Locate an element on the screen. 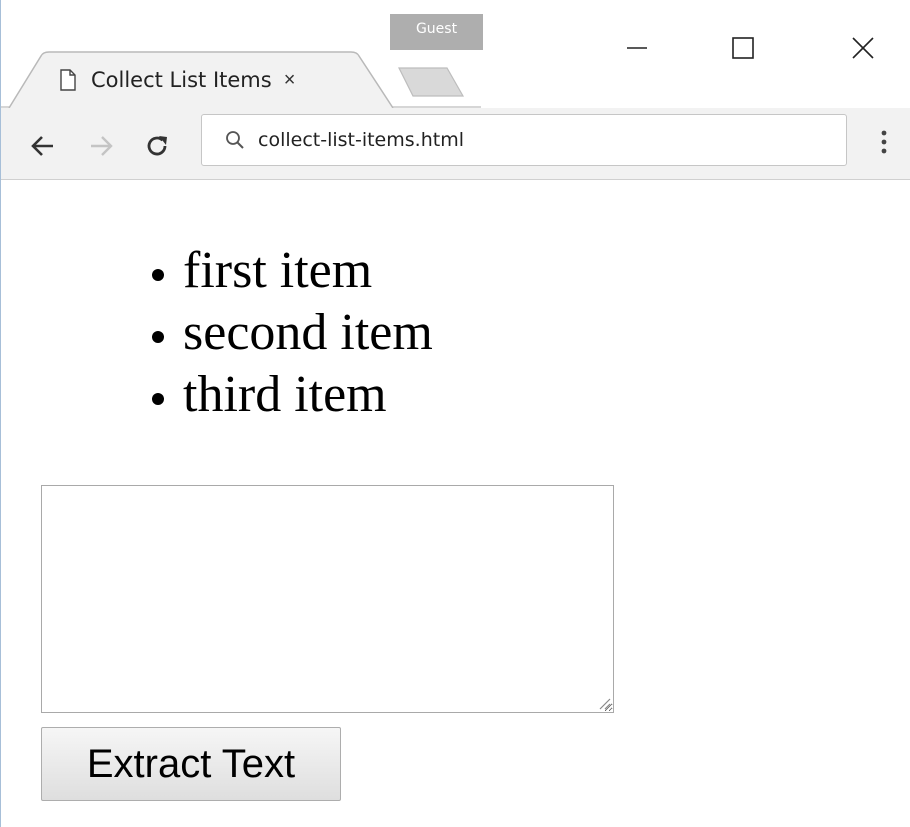 Image resolution: width=910 pixels, height=827 pixels. reload-icon is located at coordinates (157, 146).